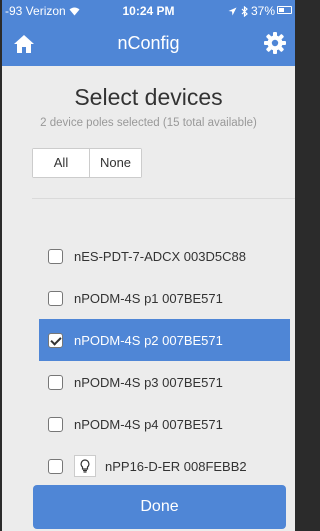 The height and width of the screenshot is (531, 320). Describe the element at coordinates (55, 340) in the screenshot. I see `checkbox-checked` at that location.